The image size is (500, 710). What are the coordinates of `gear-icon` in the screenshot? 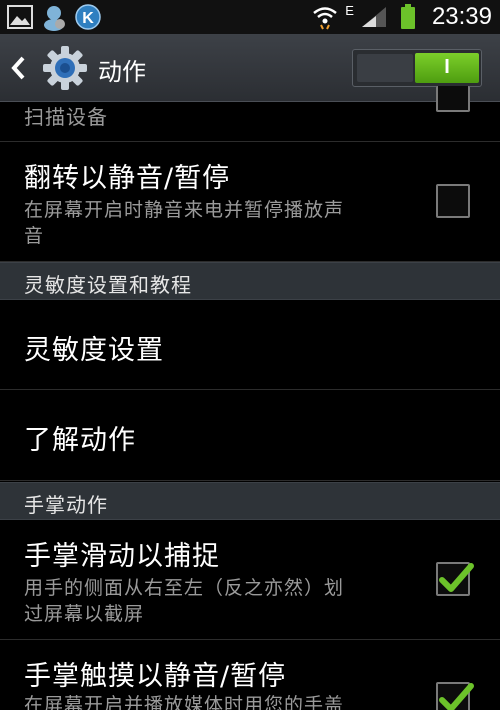 It's located at (65, 68).